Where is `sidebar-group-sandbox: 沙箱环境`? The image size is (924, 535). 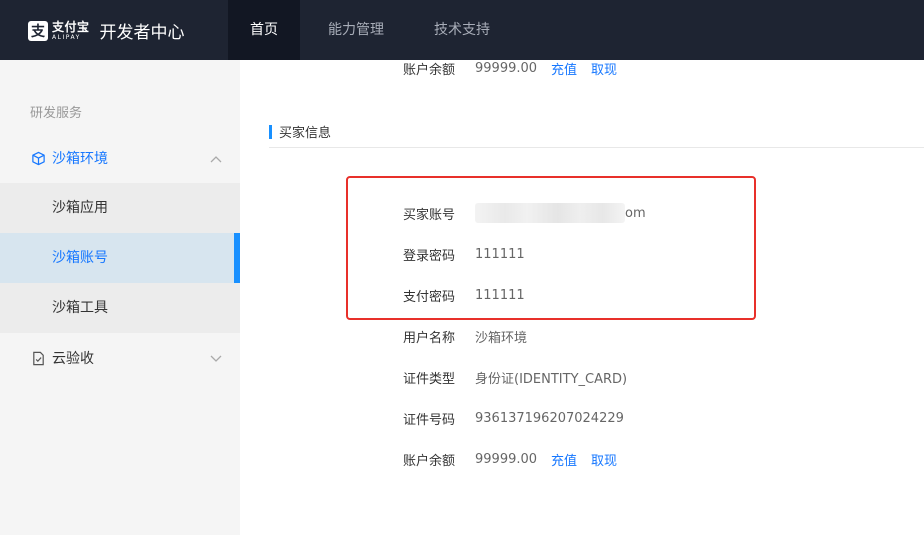 sidebar-group-sandbox: 沙箱环境 is located at coordinates (120, 158).